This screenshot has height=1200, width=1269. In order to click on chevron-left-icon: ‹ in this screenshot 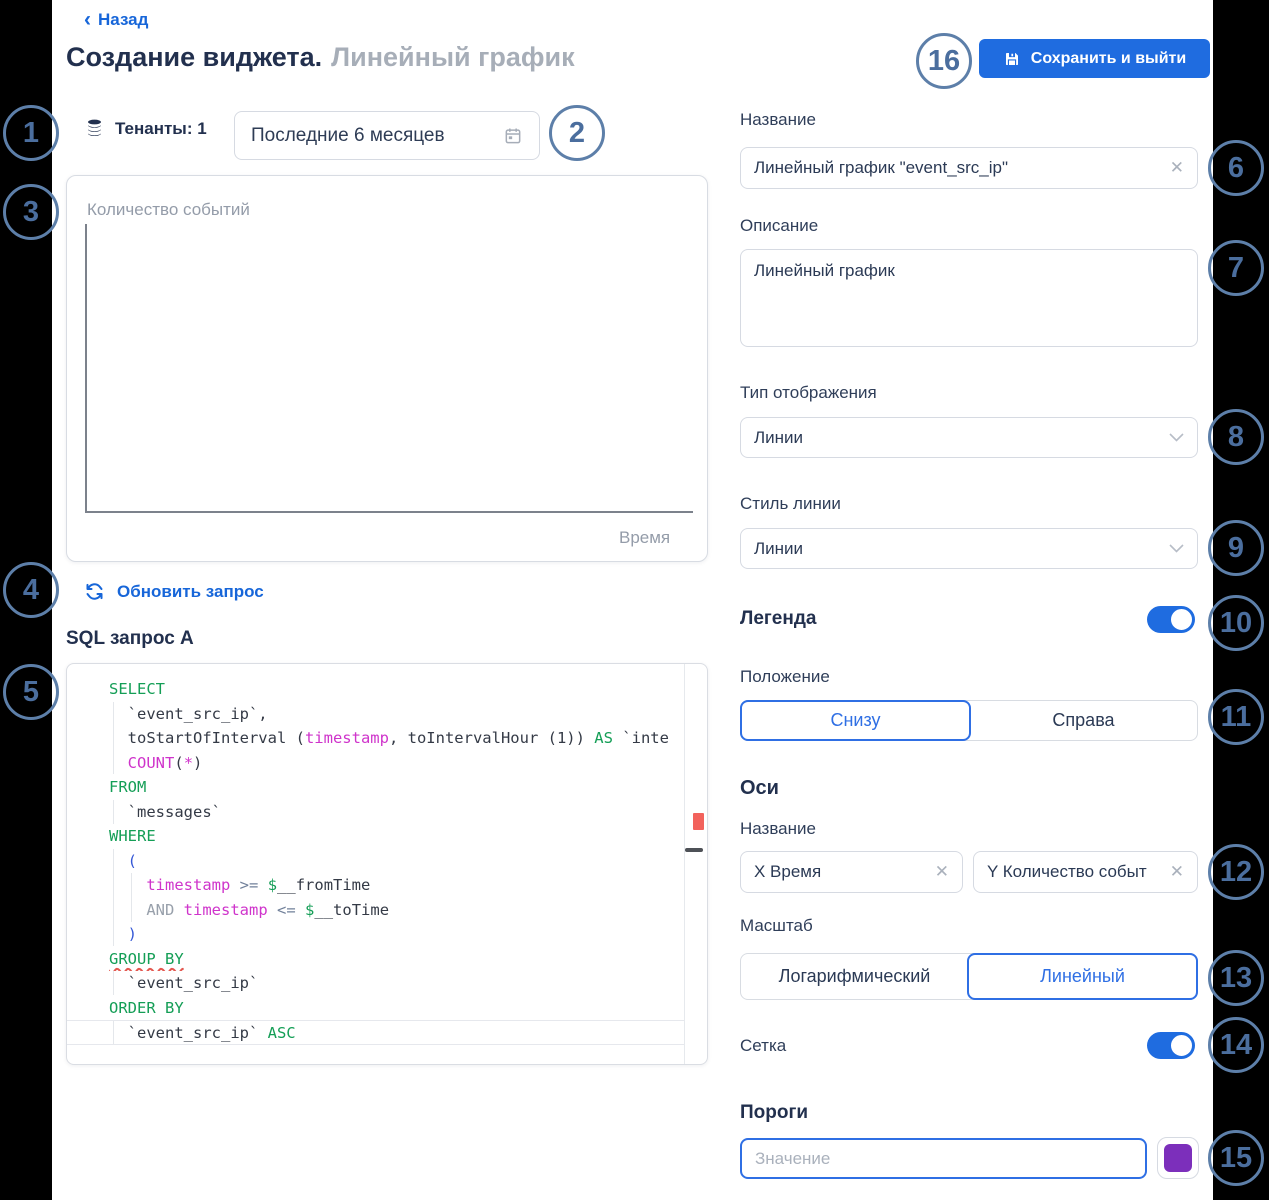, I will do `click(87, 19)`.